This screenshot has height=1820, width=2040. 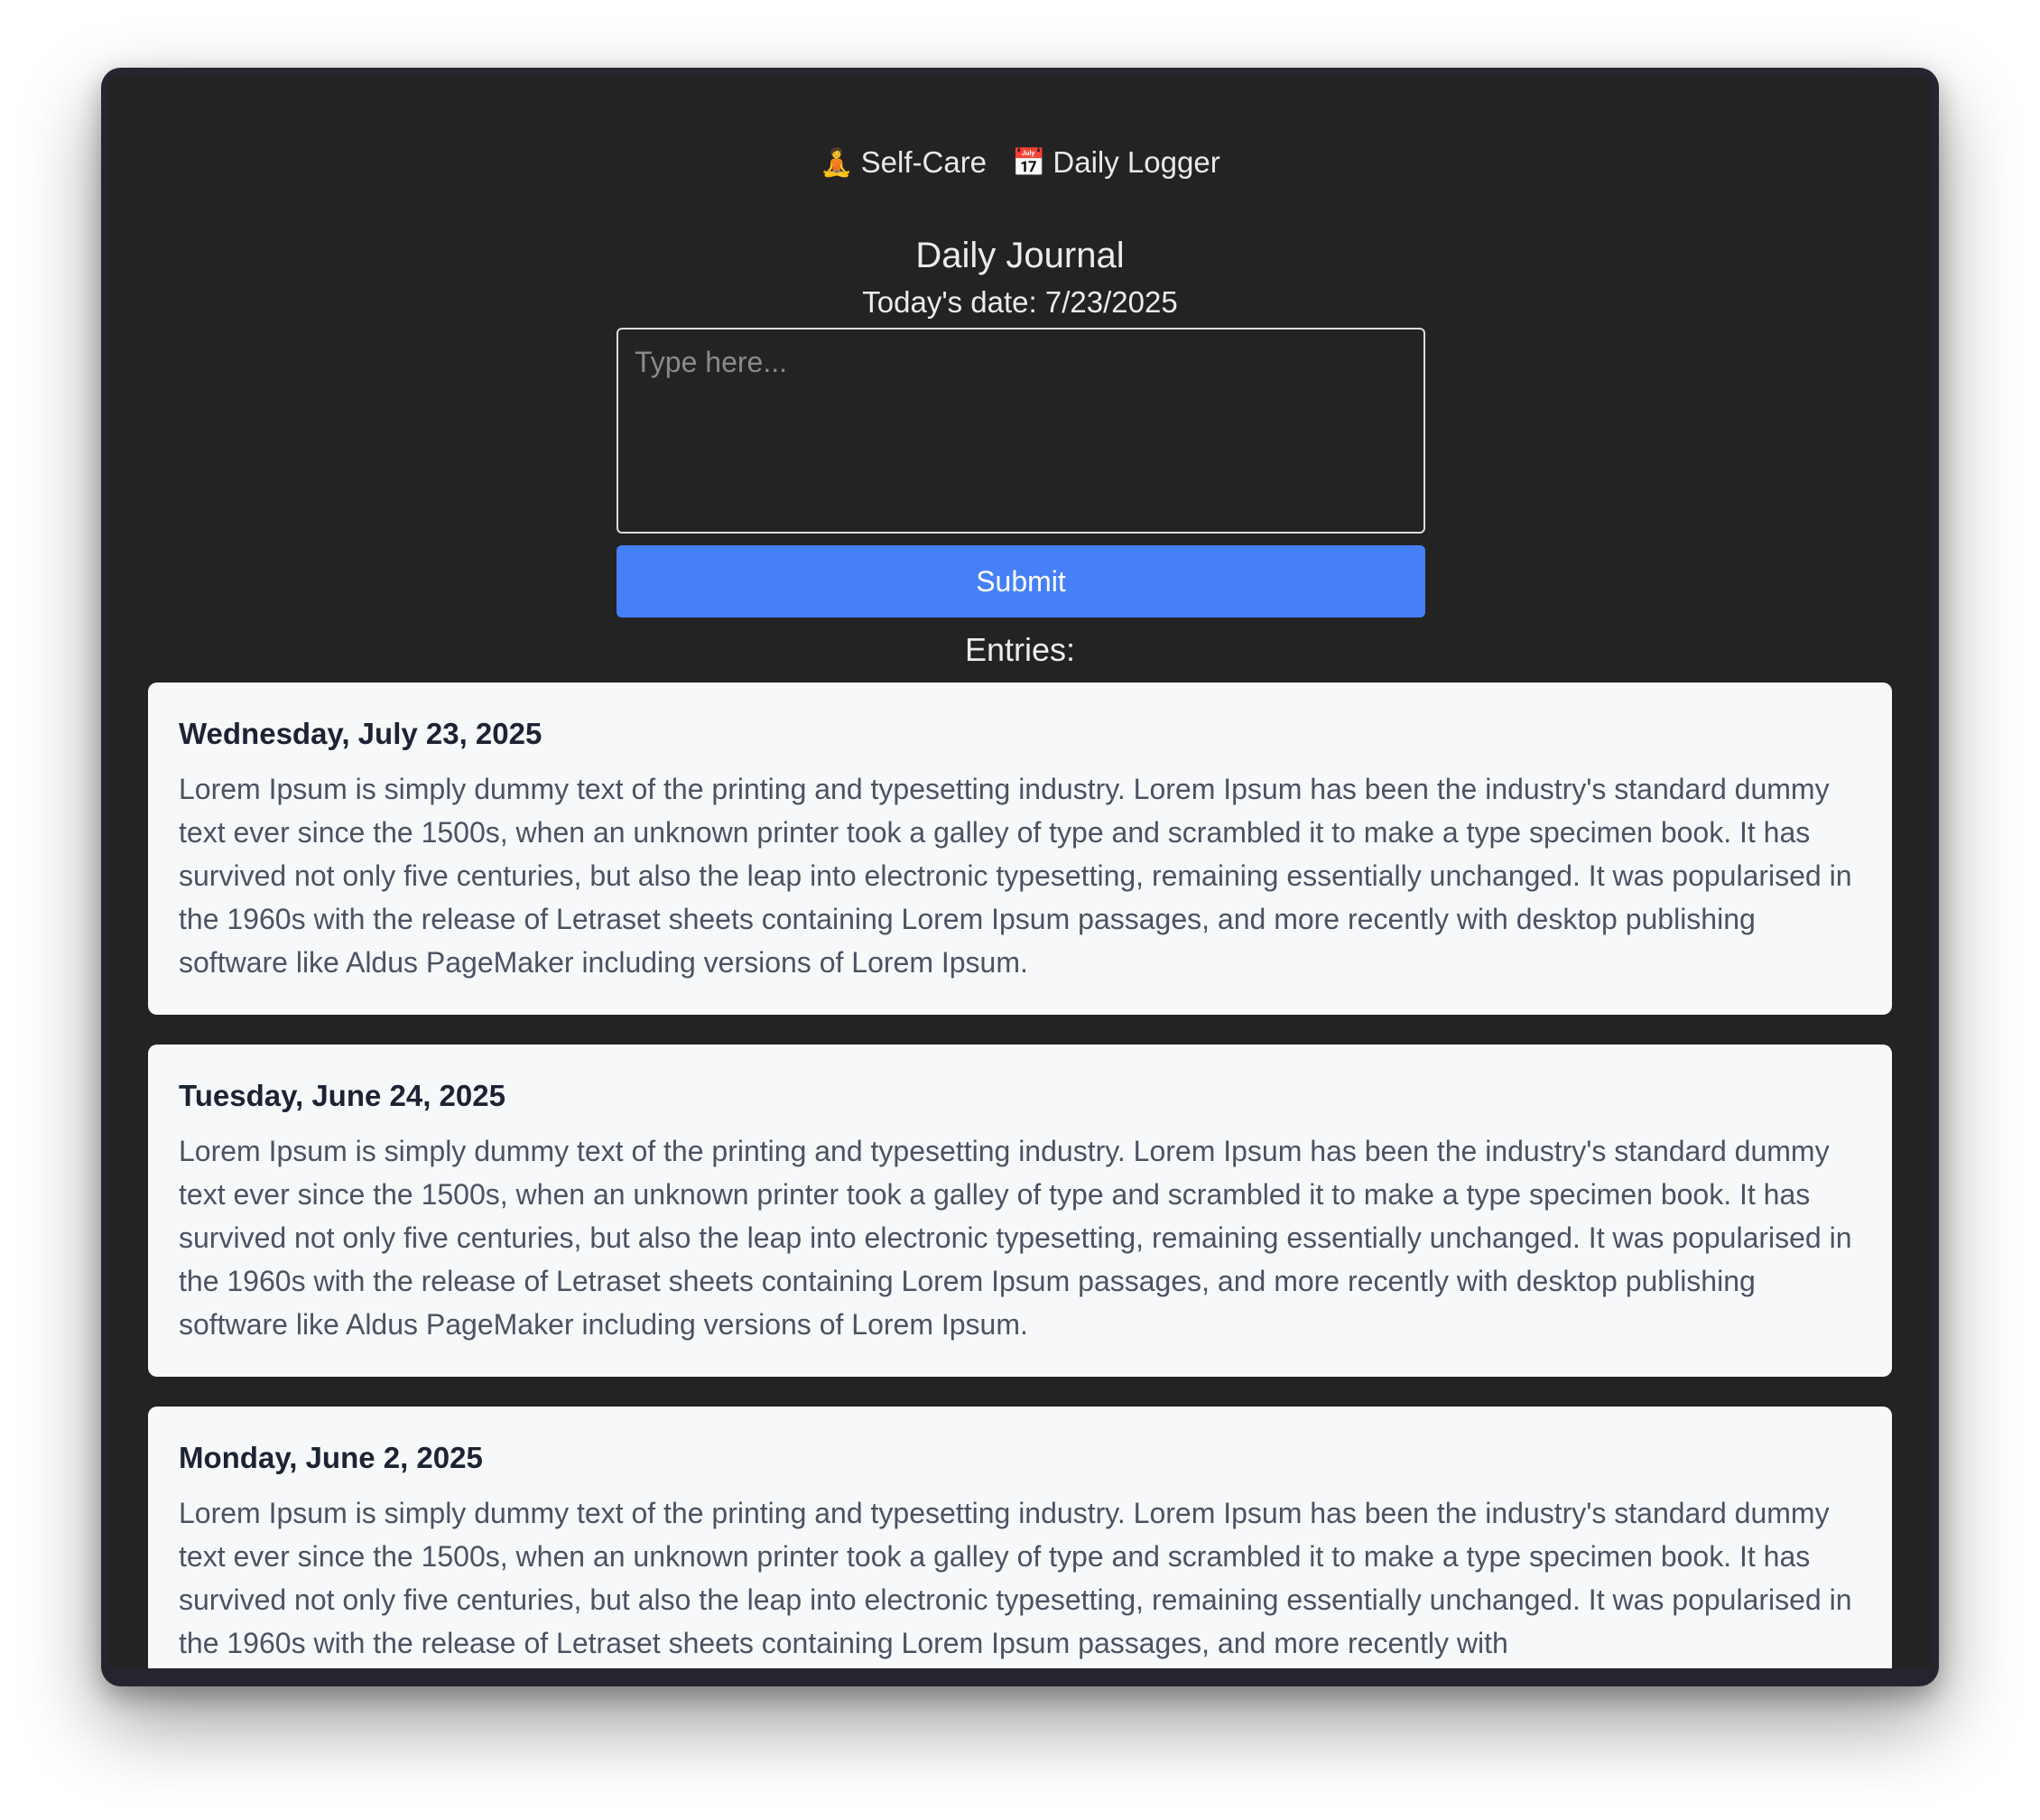 I want to click on top-nav: 🧘 Self-Care 📅 Daily Logger, so click(x=1020, y=162).